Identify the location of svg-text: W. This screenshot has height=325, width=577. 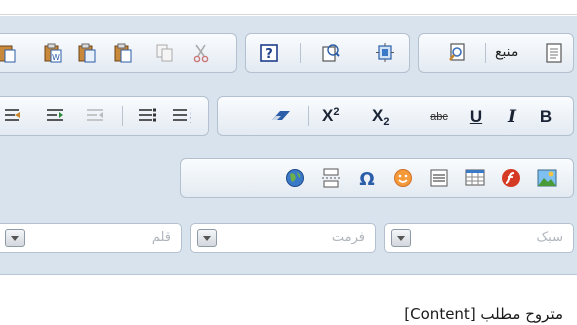
(56, 57).